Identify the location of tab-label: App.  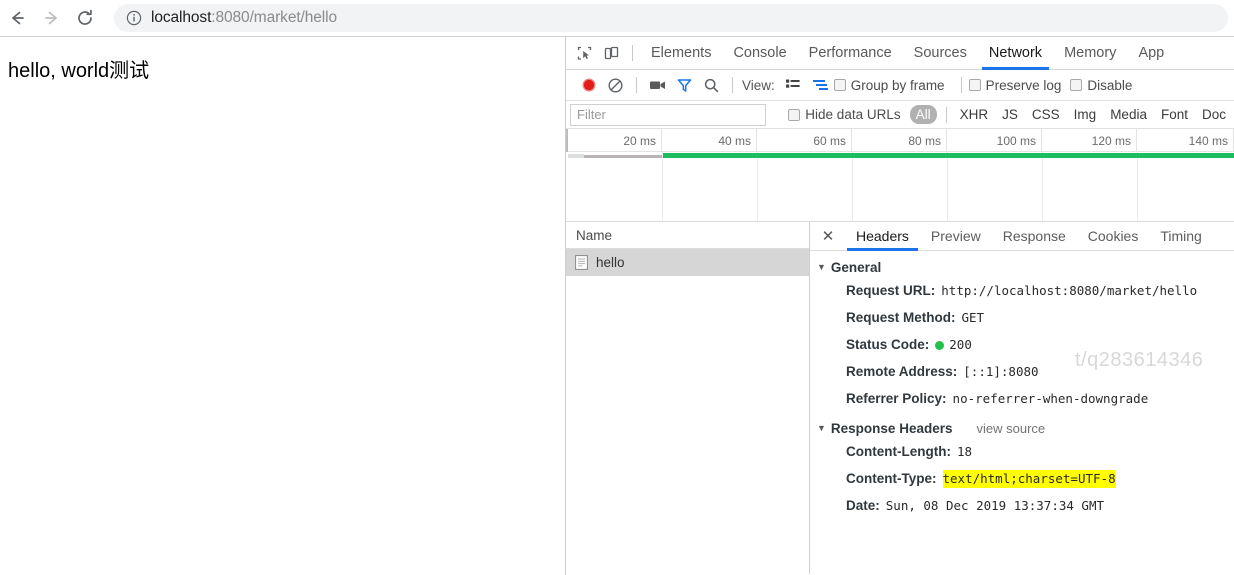
(1151, 53).